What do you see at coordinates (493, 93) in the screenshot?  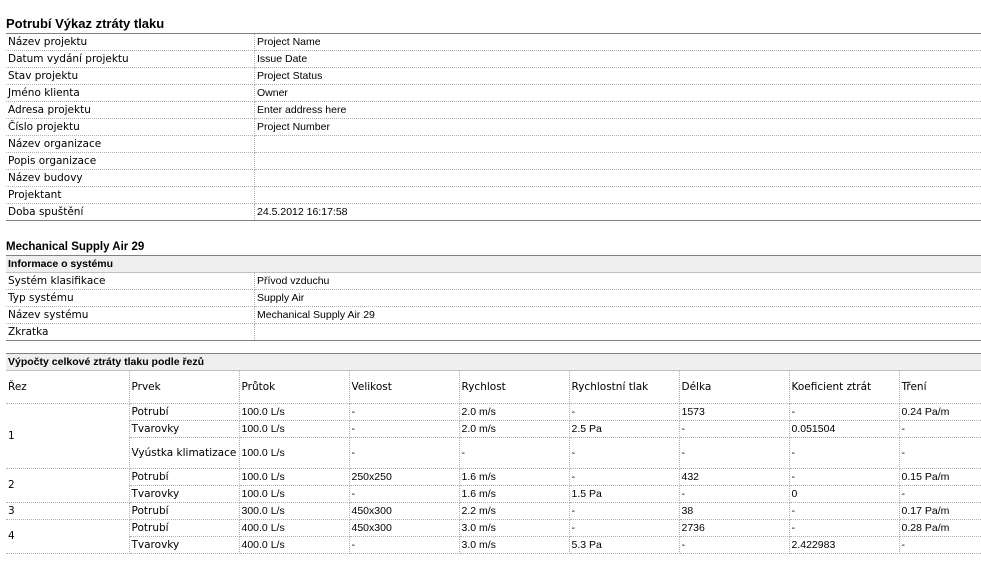 I see `info-row: Jméno klienta Owner` at bounding box center [493, 93].